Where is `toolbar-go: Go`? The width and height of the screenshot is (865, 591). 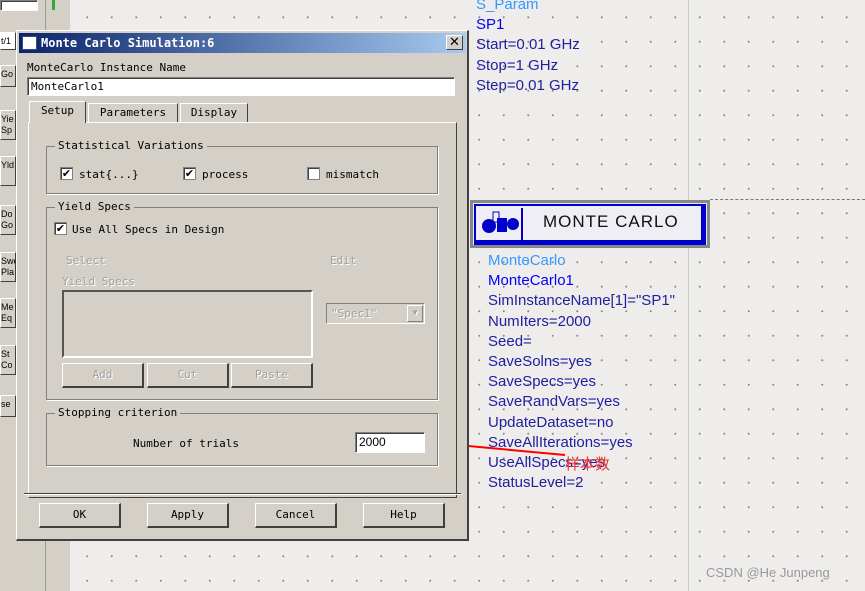
toolbar-go: Go is located at coordinates (8, 76).